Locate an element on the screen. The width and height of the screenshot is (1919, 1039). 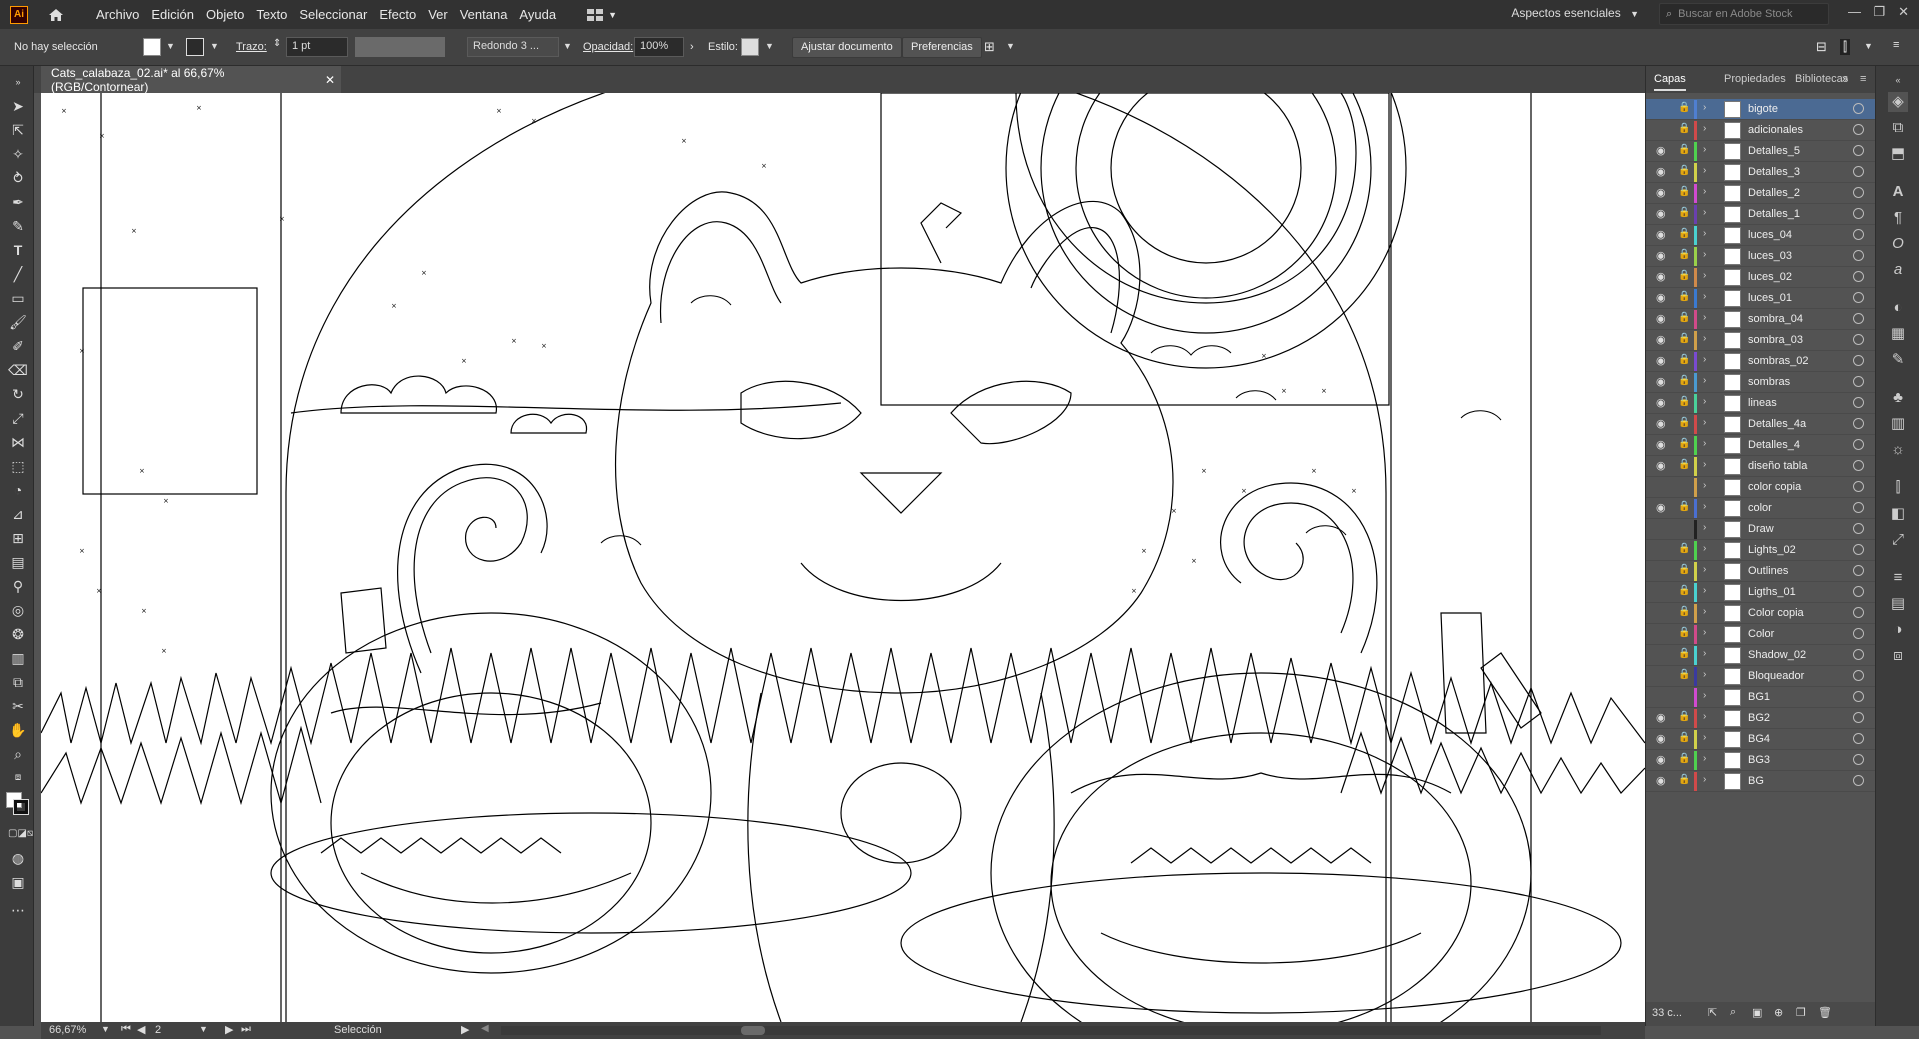
links-icon: ⧈ is located at coordinates (1898, 656).